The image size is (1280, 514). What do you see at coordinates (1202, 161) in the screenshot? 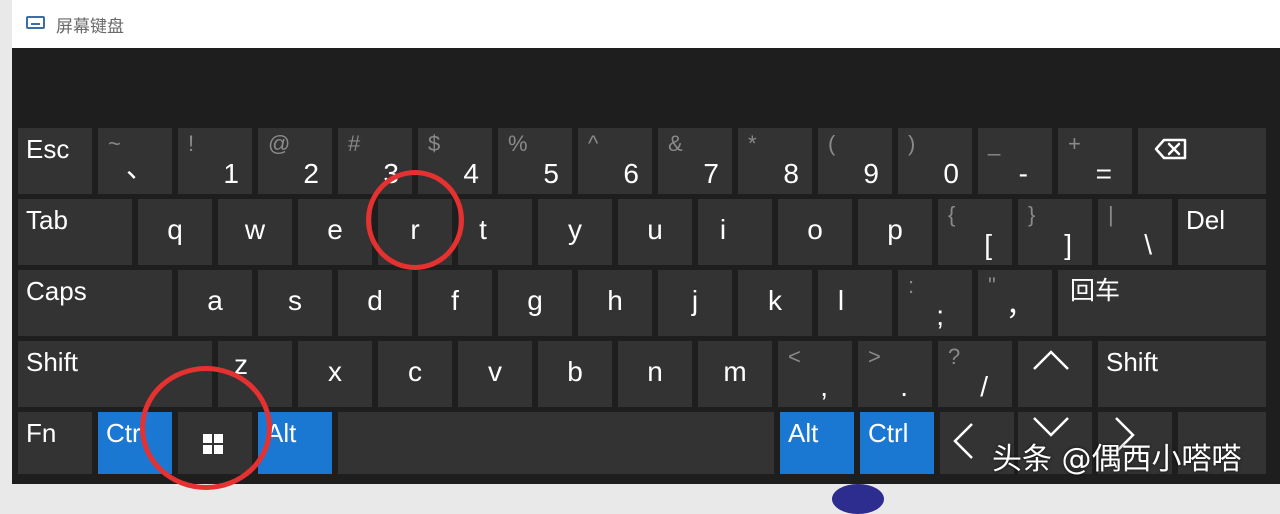
I see `key-backspace` at bounding box center [1202, 161].